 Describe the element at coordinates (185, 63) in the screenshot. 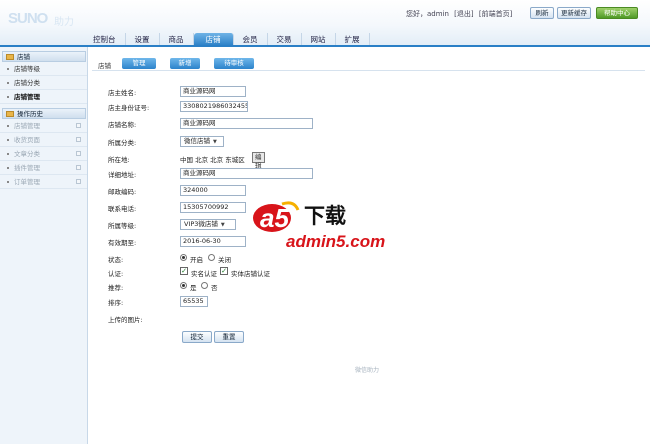

I see `add-button: 新增` at that location.